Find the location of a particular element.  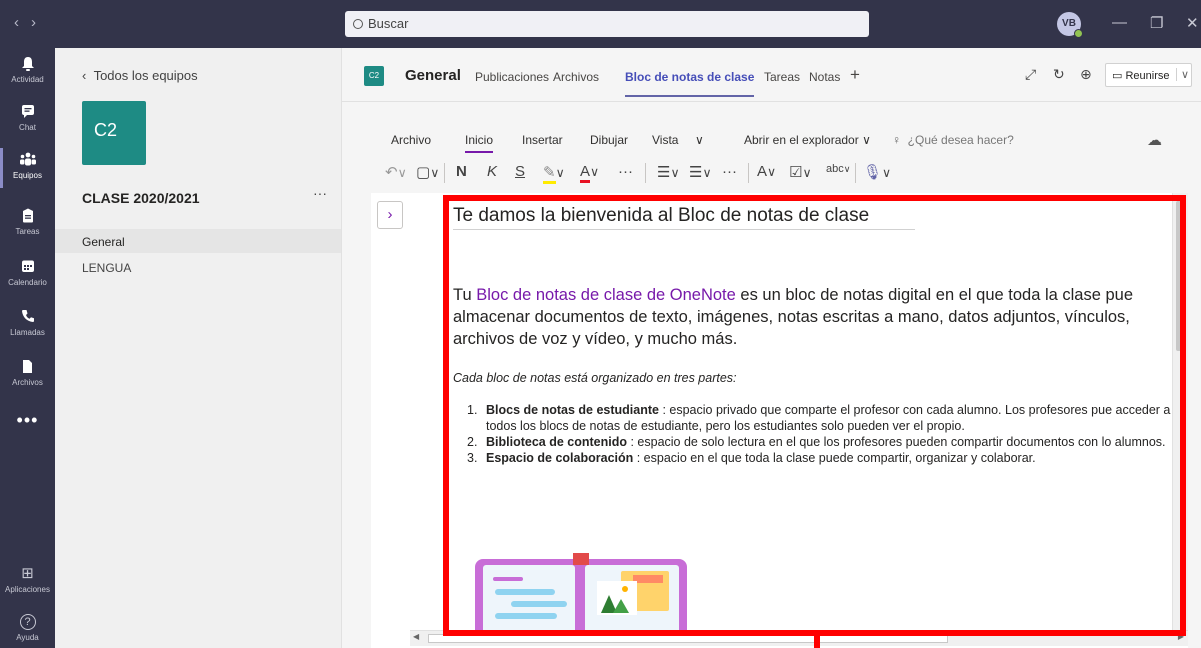

title-bar: ‹› Buscar VB — ❐ ✕ is located at coordinates (600, 24).